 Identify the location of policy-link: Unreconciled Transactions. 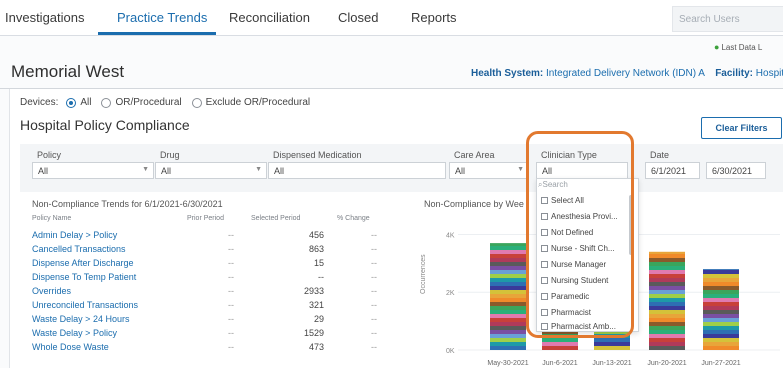
(85, 305).